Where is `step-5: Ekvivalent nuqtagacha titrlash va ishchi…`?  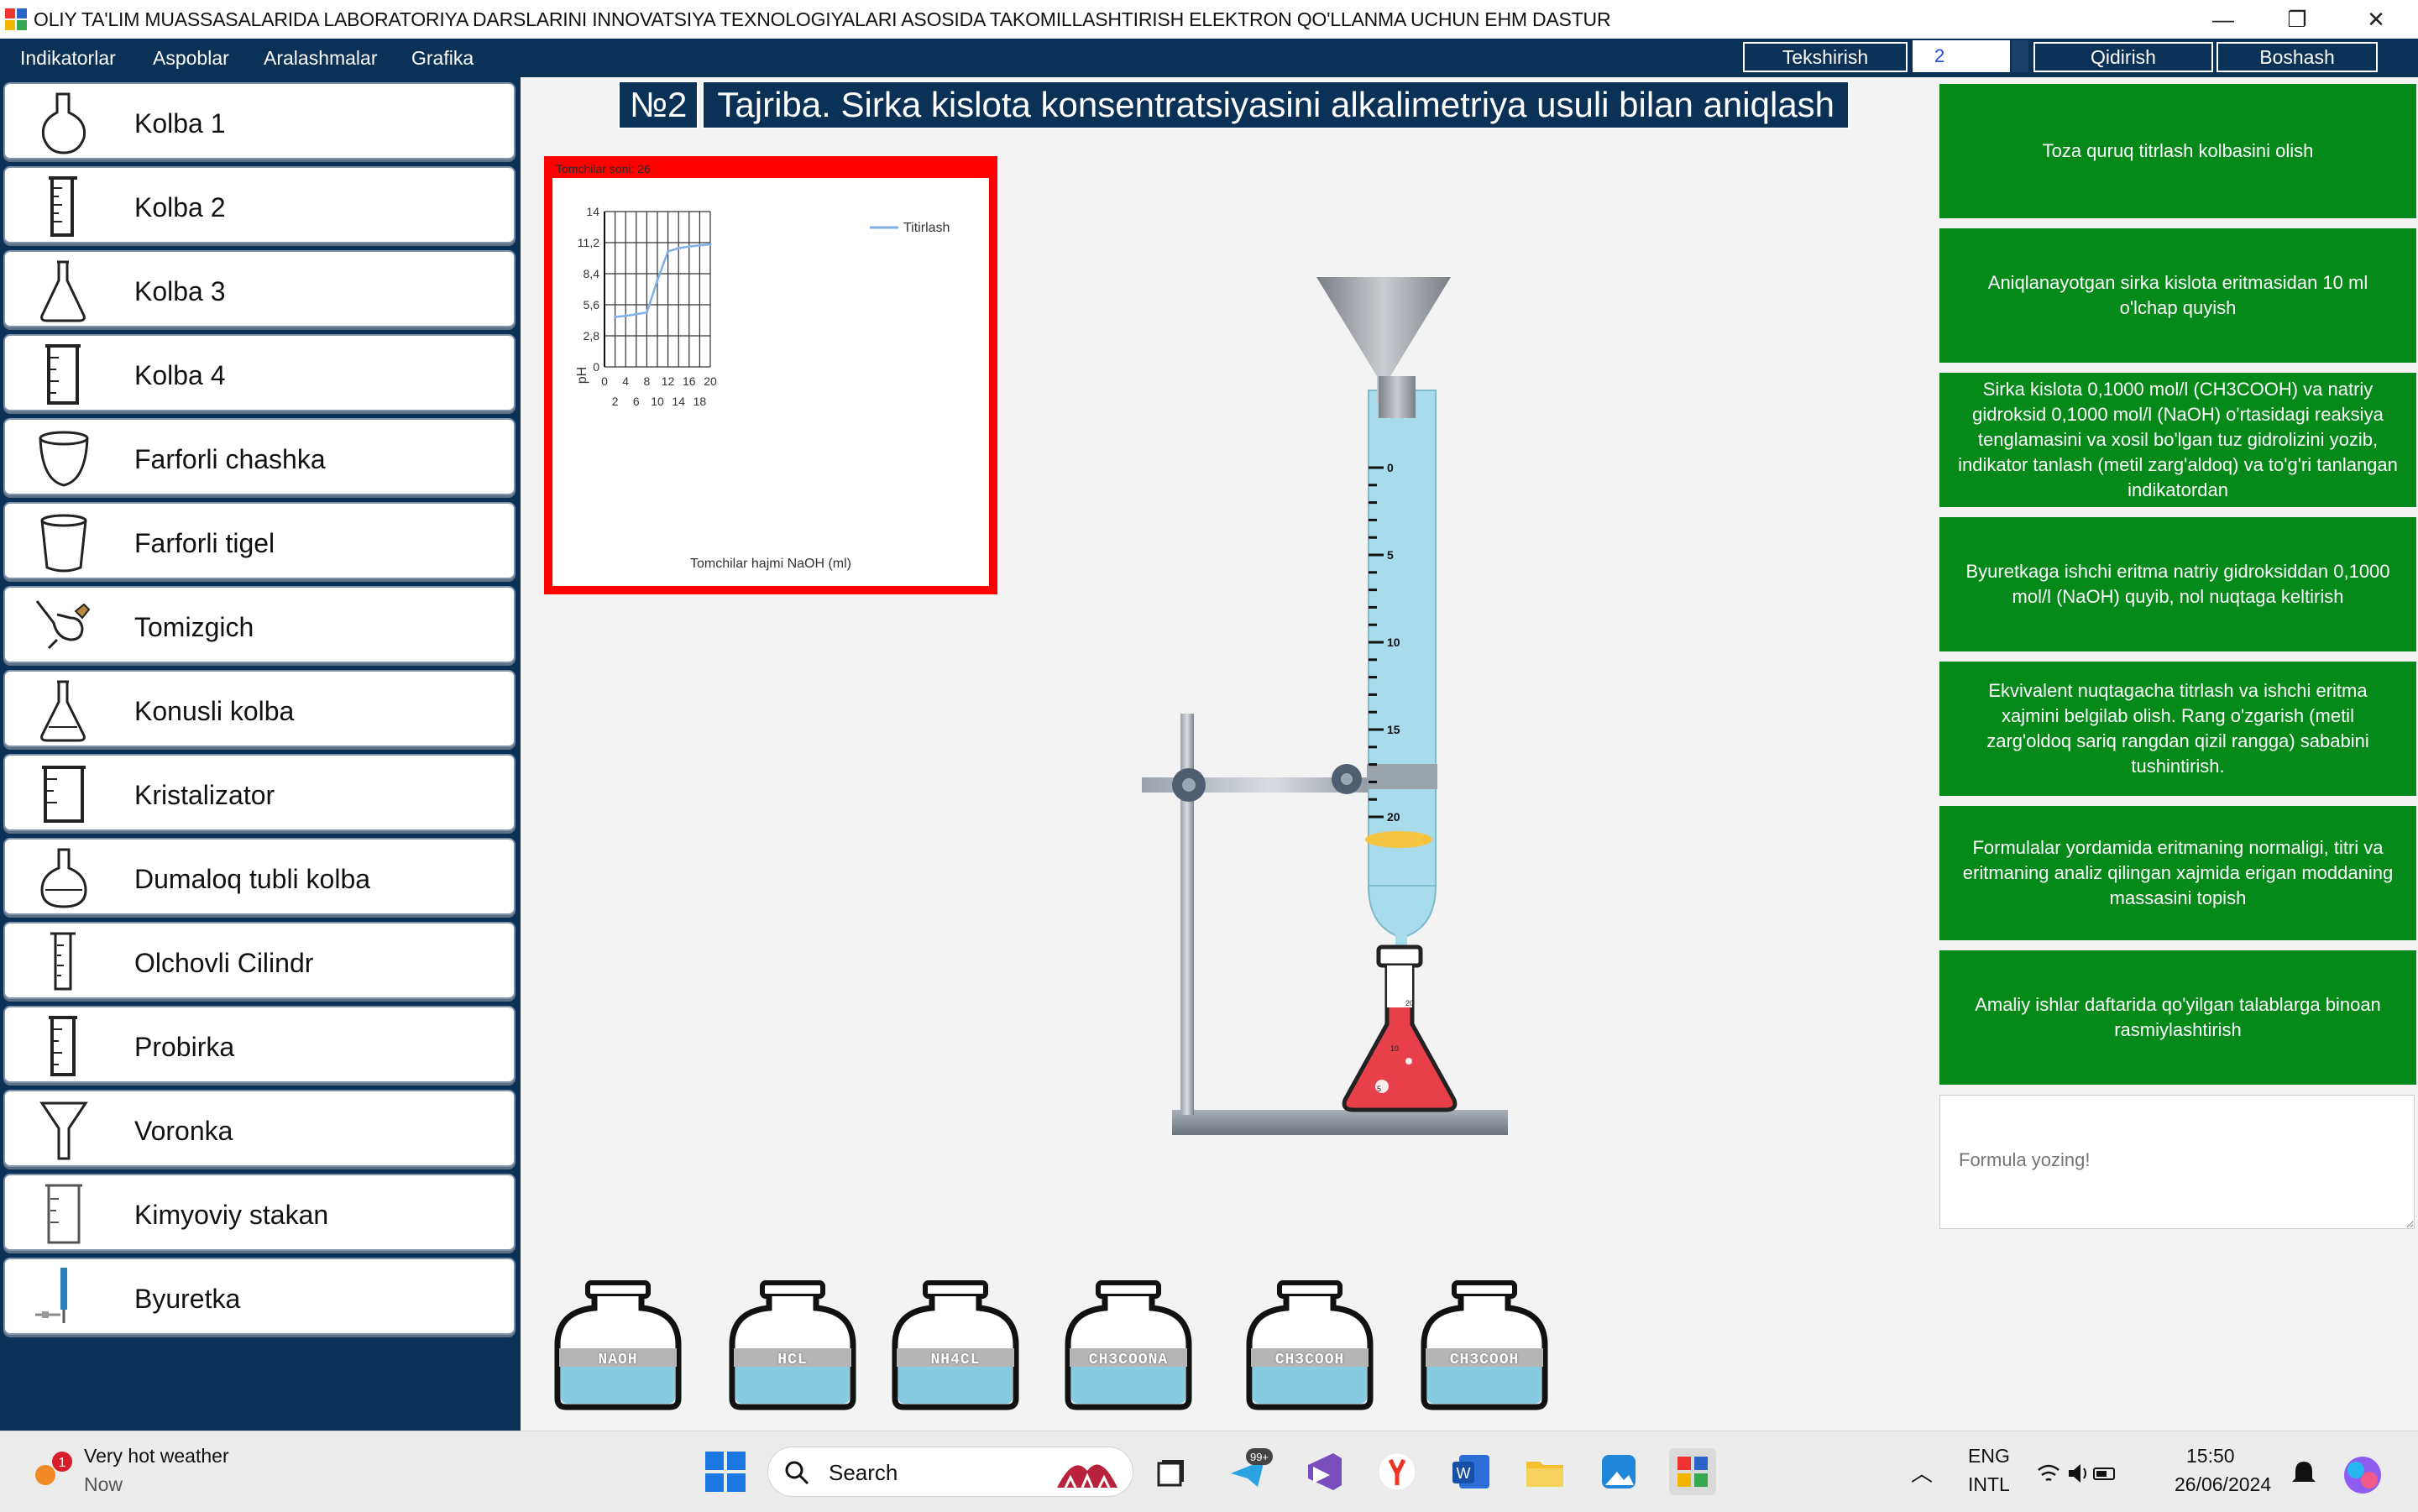 step-5: Ekvivalent nuqtagacha titrlash va ishchi… is located at coordinates (2177, 729).